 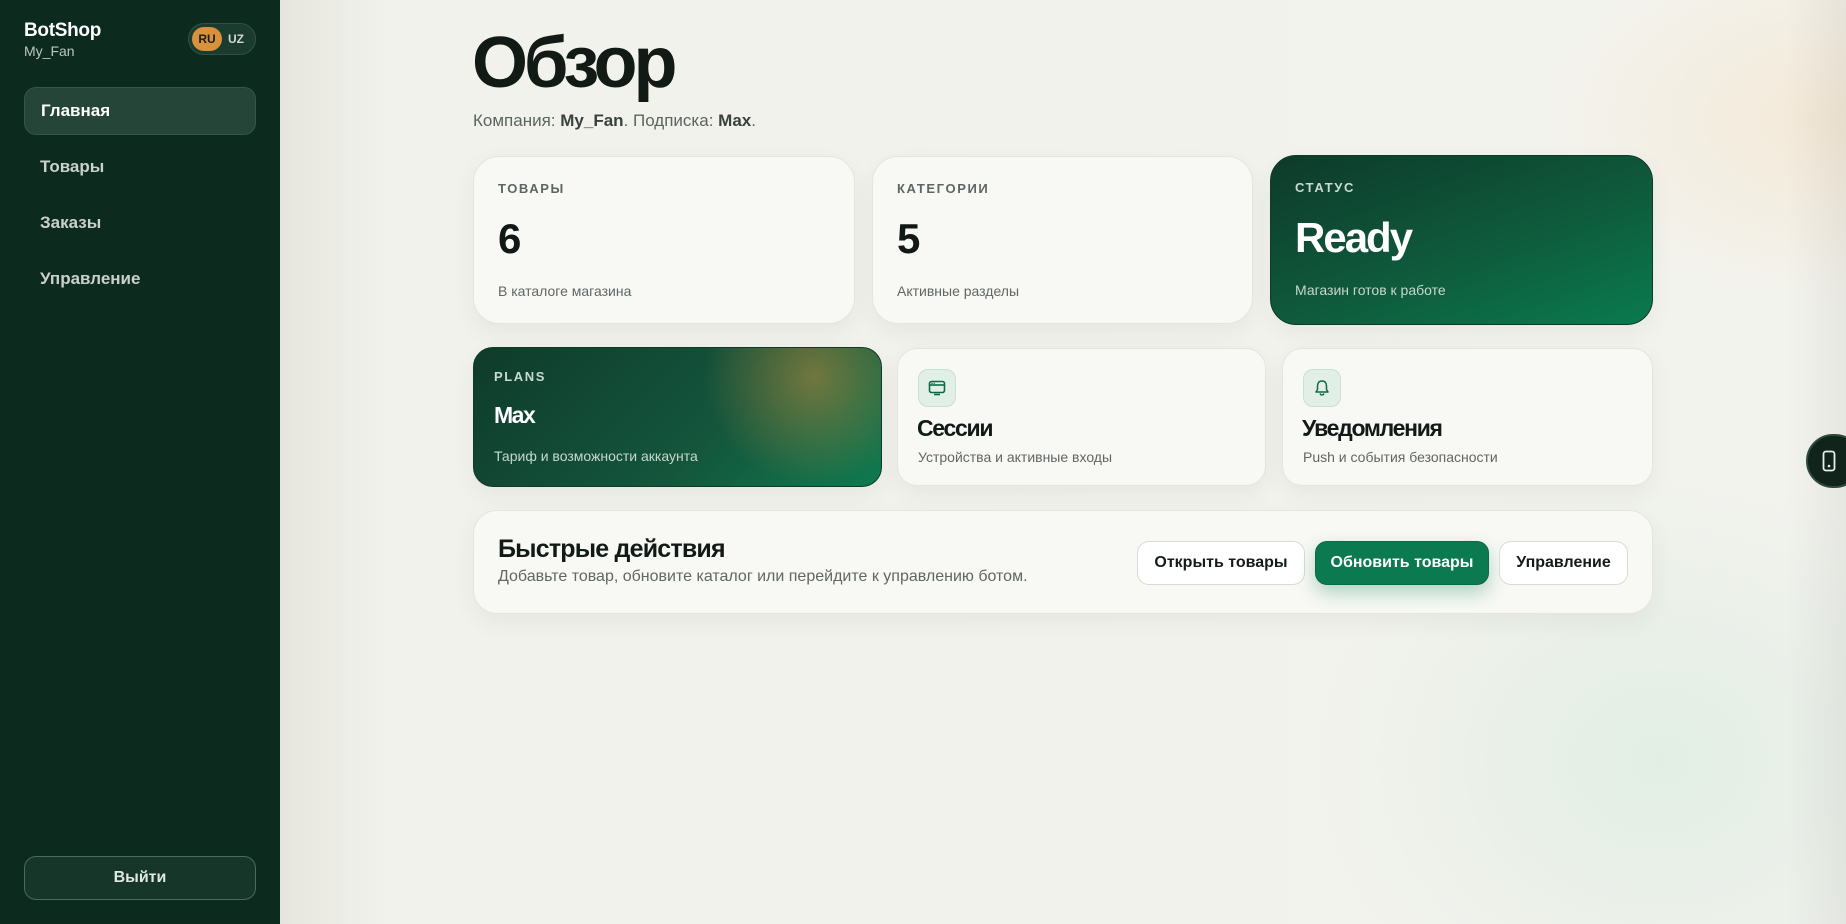 I want to click on stat-card-products: ТОВАРЫ 6 В каталоге магазина, so click(x=664, y=240).